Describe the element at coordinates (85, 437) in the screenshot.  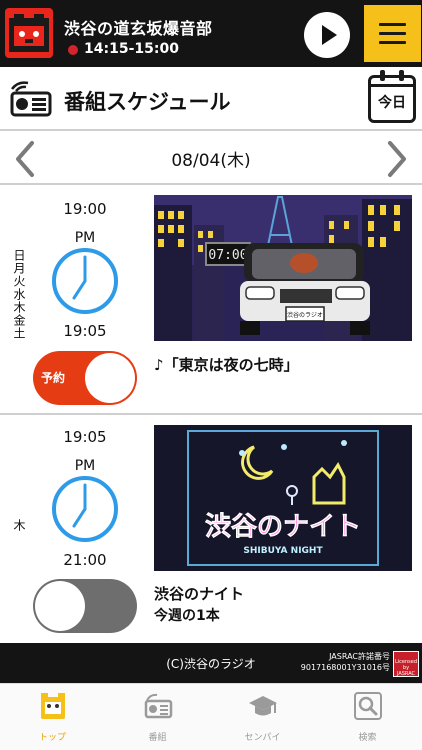
I see `start-time: 19:05` at that location.